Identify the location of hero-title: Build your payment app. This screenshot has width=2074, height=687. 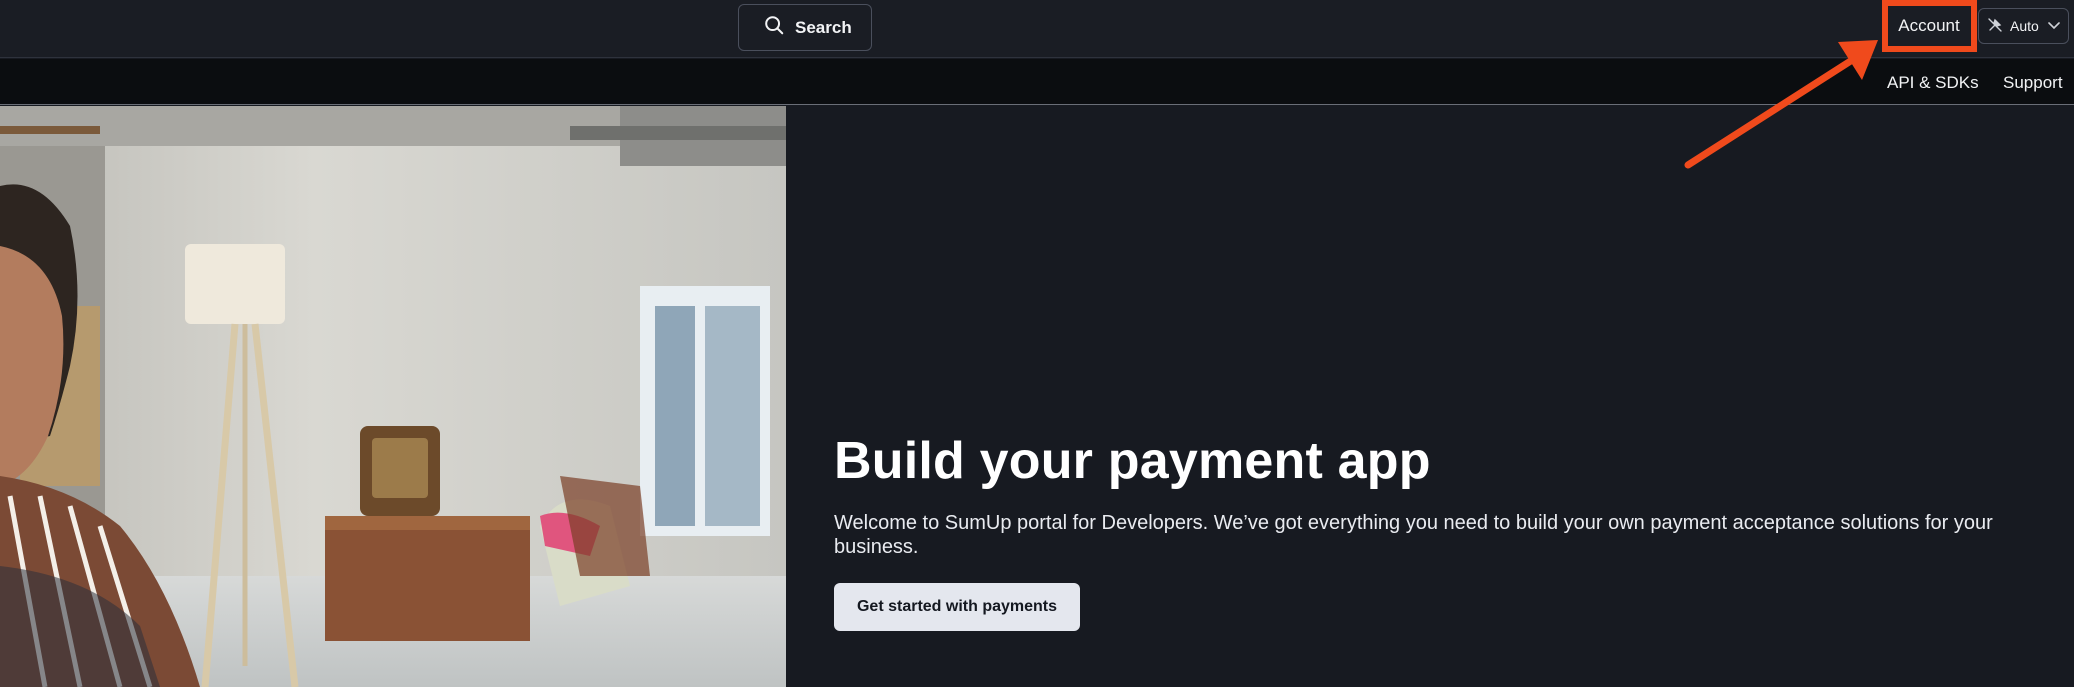
(1132, 461).